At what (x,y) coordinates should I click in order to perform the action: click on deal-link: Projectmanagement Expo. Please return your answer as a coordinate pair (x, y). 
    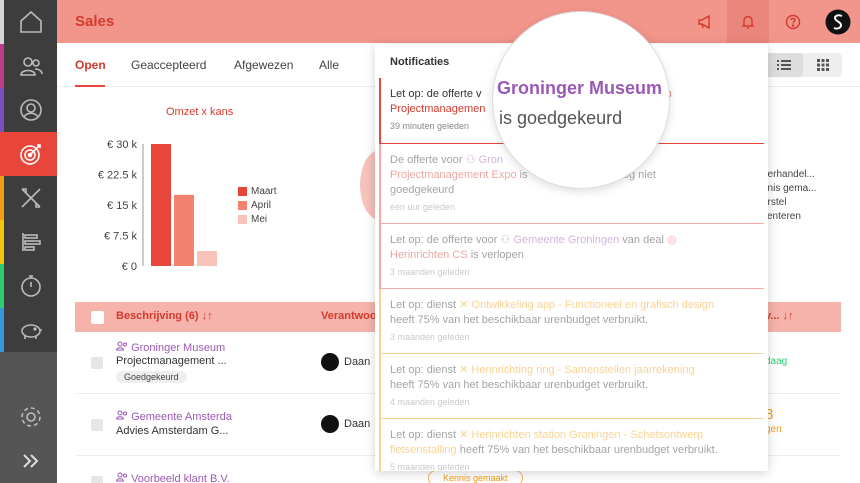
    Looking at the image, I should click on (453, 175).